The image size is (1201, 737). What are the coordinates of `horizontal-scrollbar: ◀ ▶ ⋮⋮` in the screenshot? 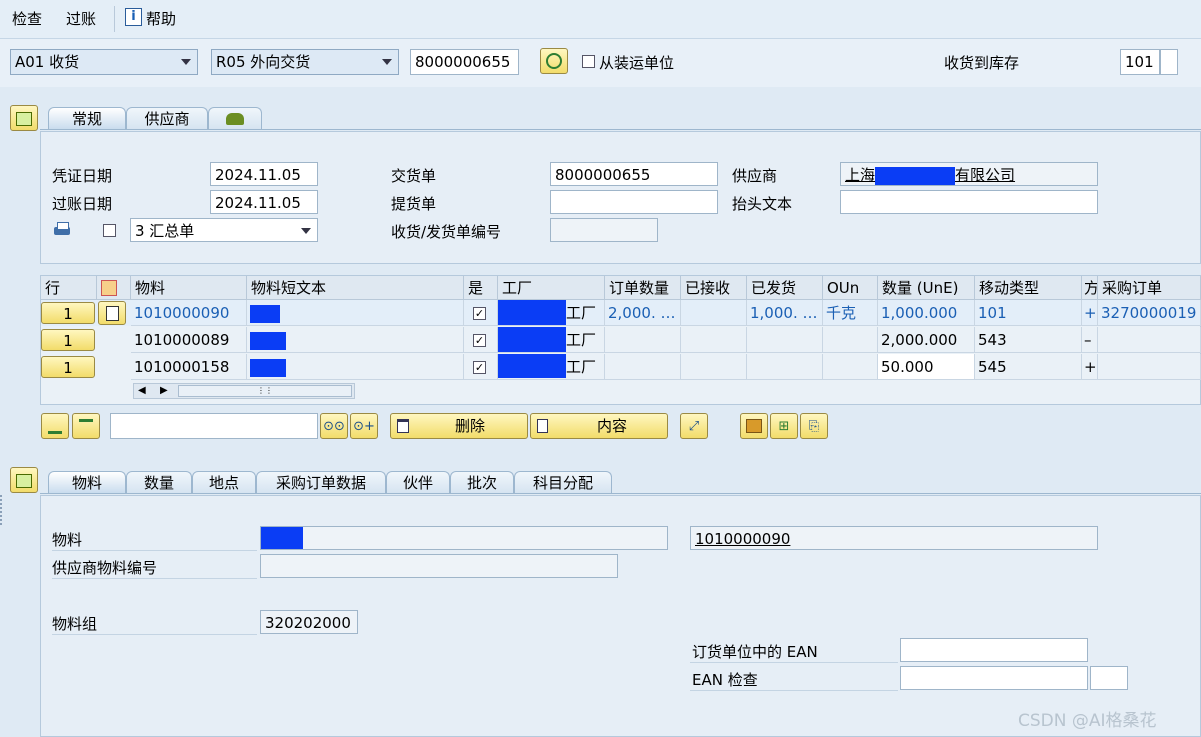 It's located at (244, 391).